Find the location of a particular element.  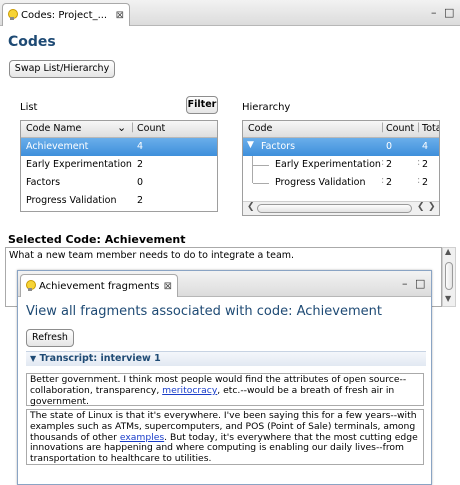

list-row-progress-validation: Progress Validation 2 is located at coordinates (119, 201).